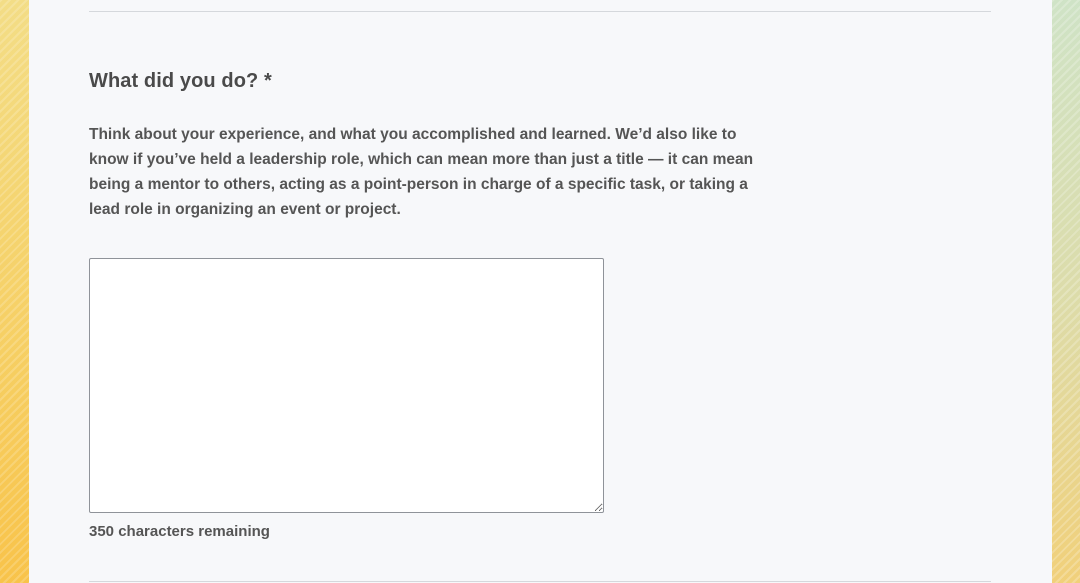  What do you see at coordinates (540, 11) in the screenshot?
I see `section-divider-top` at bounding box center [540, 11].